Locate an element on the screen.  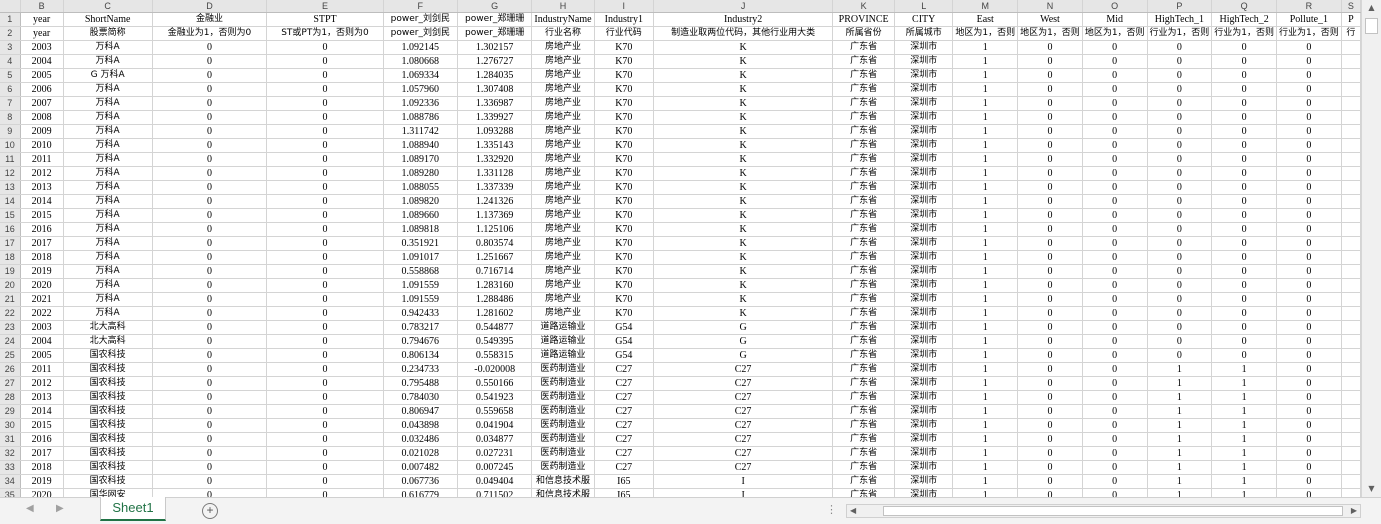
cell: 2006 is located at coordinates (42, 89).